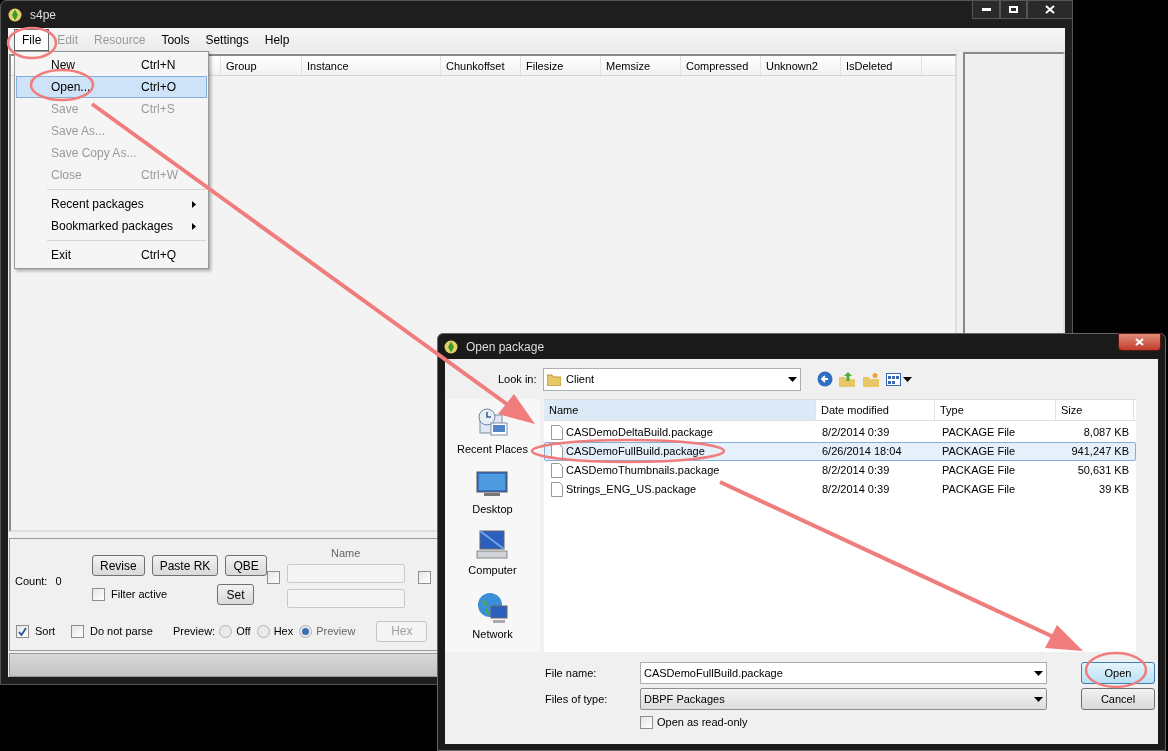 The height and width of the screenshot is (751, 1168). What do you see at coordinates (481, 65) in the screenshot?
I see `column-header: Chunkoffset` at bounding box center [481, 65].